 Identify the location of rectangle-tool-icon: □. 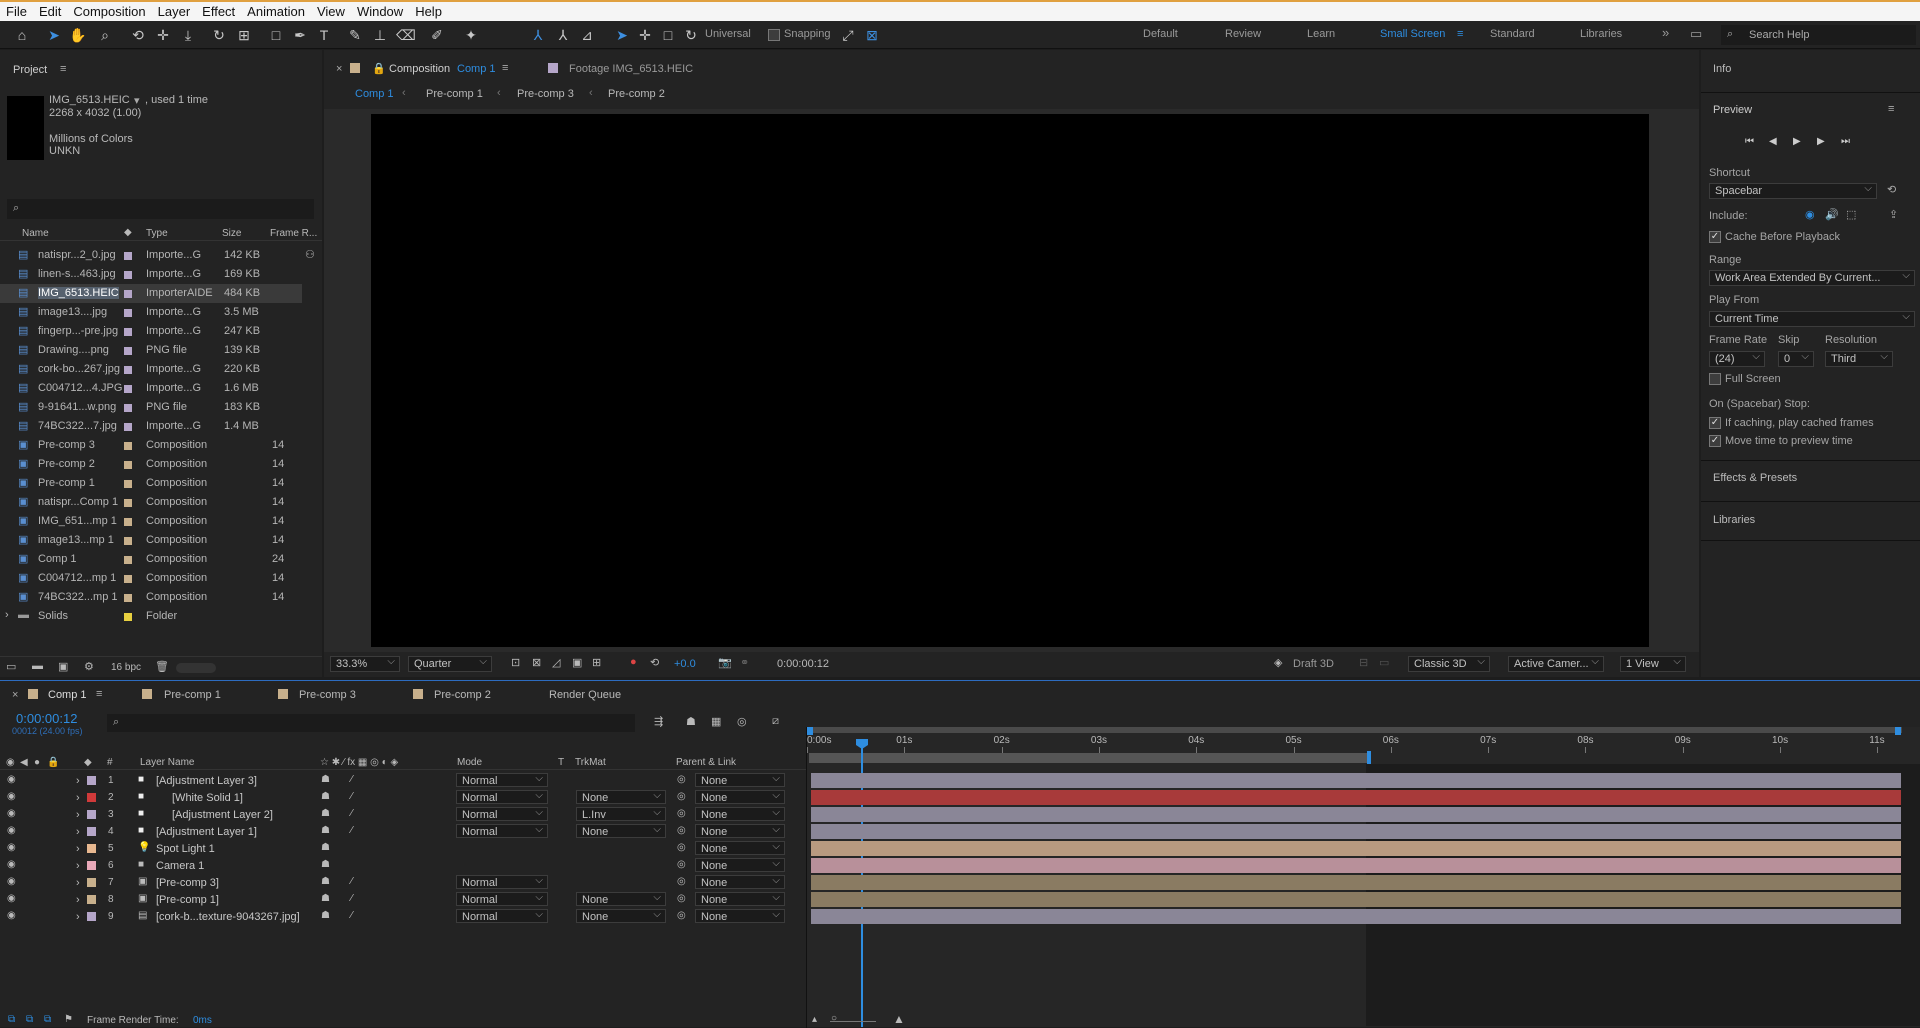
(276, 35).